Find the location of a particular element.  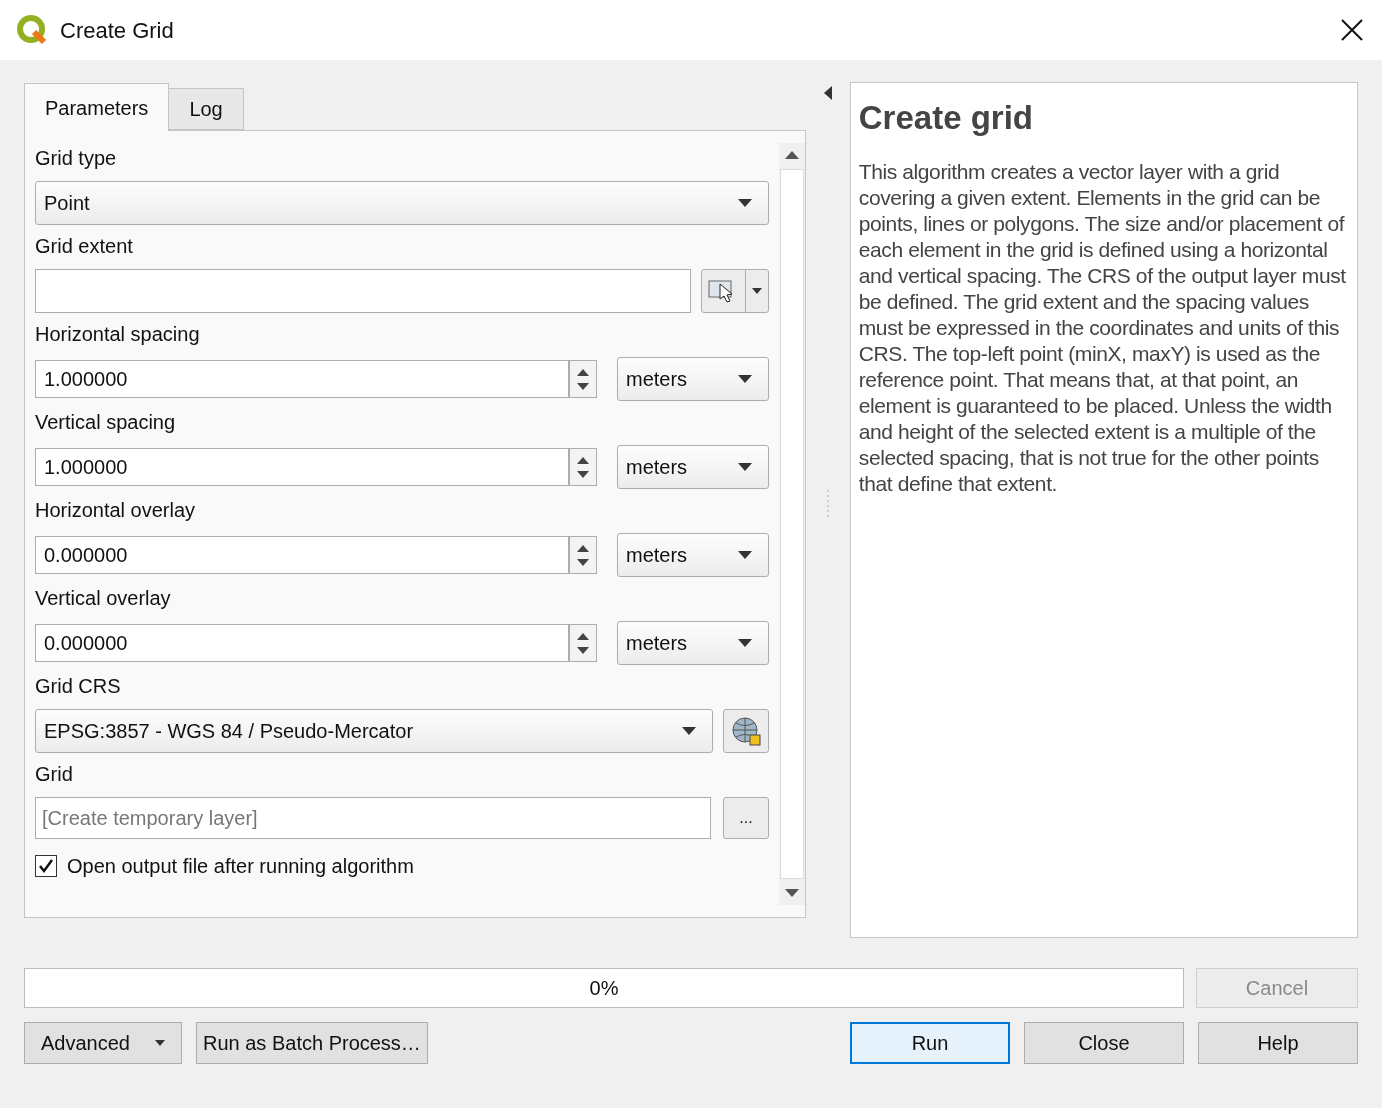

field-label: Horizontal spacing is located at coordinates (118, 334).